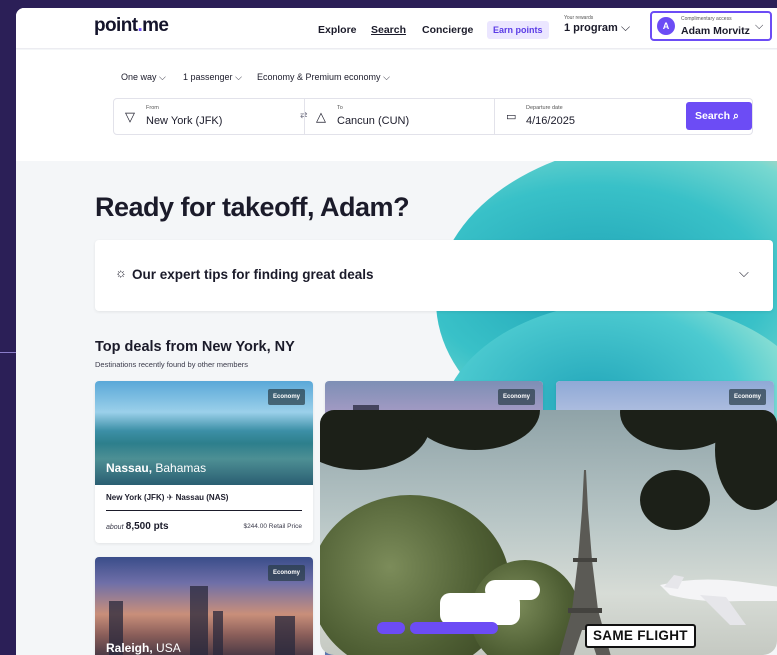 The image size is (777, 655). Describe the element at coordinates (116, 25) in the screenshot. I see `logo-text-point: point` at that location.